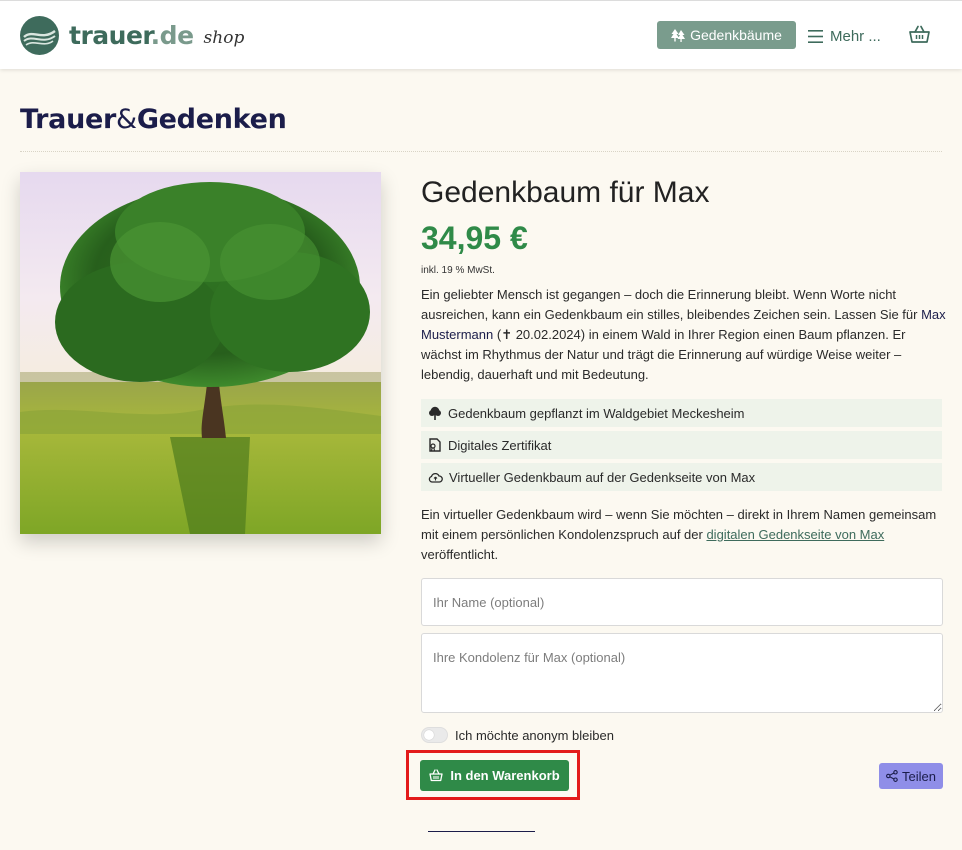 Image resolution: width=962 pixels, height=850 pixels. I want to click on brand-heading: Trauer&Gedenken, so click(153, 119).